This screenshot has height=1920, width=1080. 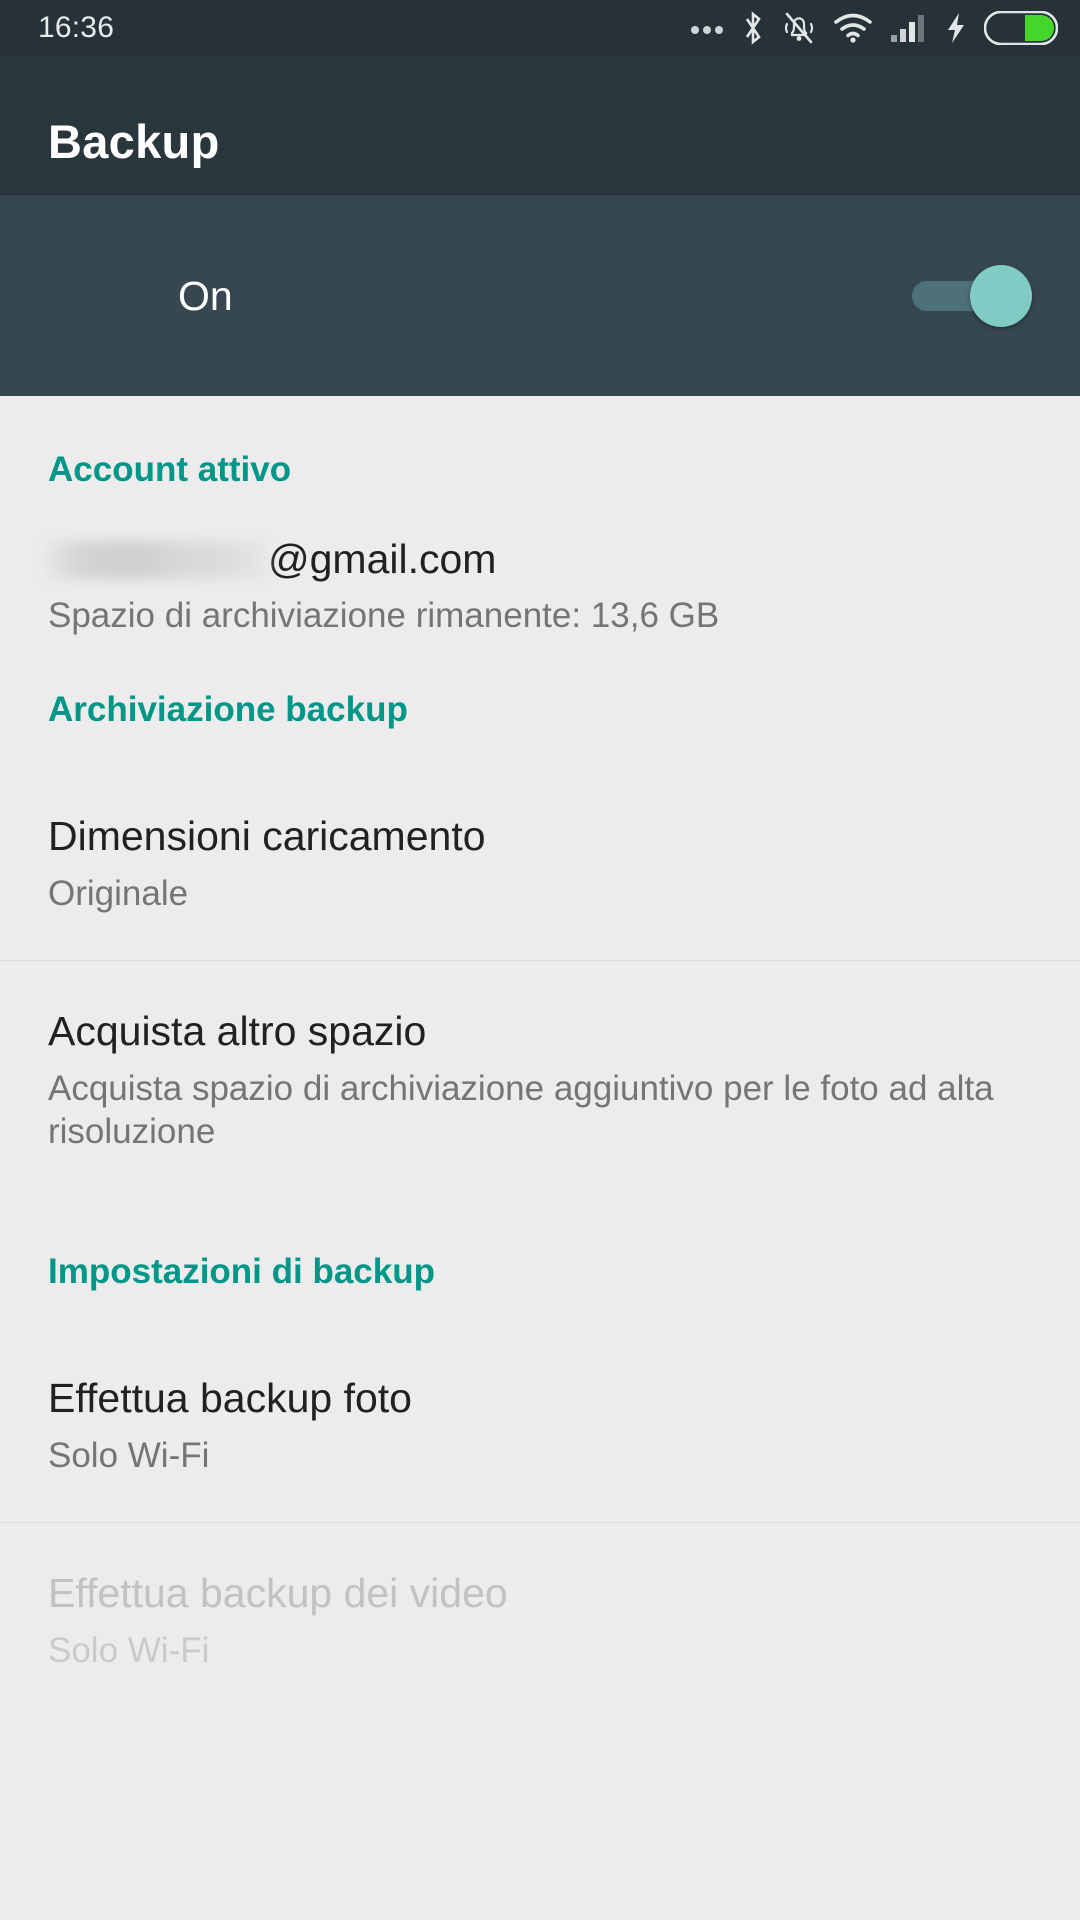 What do you see at coordinates (874, 28) in the screenshot?
I see `status-bar-icons` at bounding box center [874, 28].